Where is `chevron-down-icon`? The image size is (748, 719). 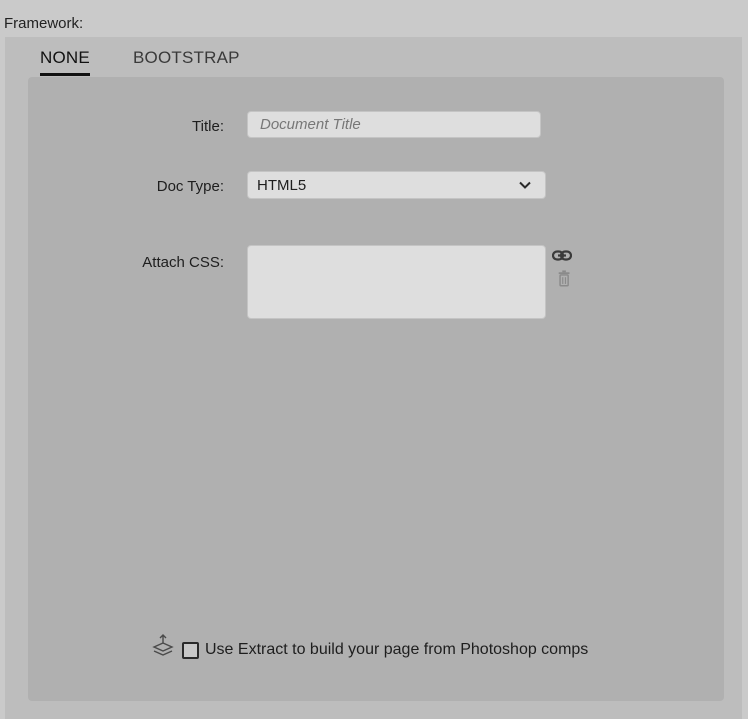 chevron-down-icon is located at coordinates (525, 185).